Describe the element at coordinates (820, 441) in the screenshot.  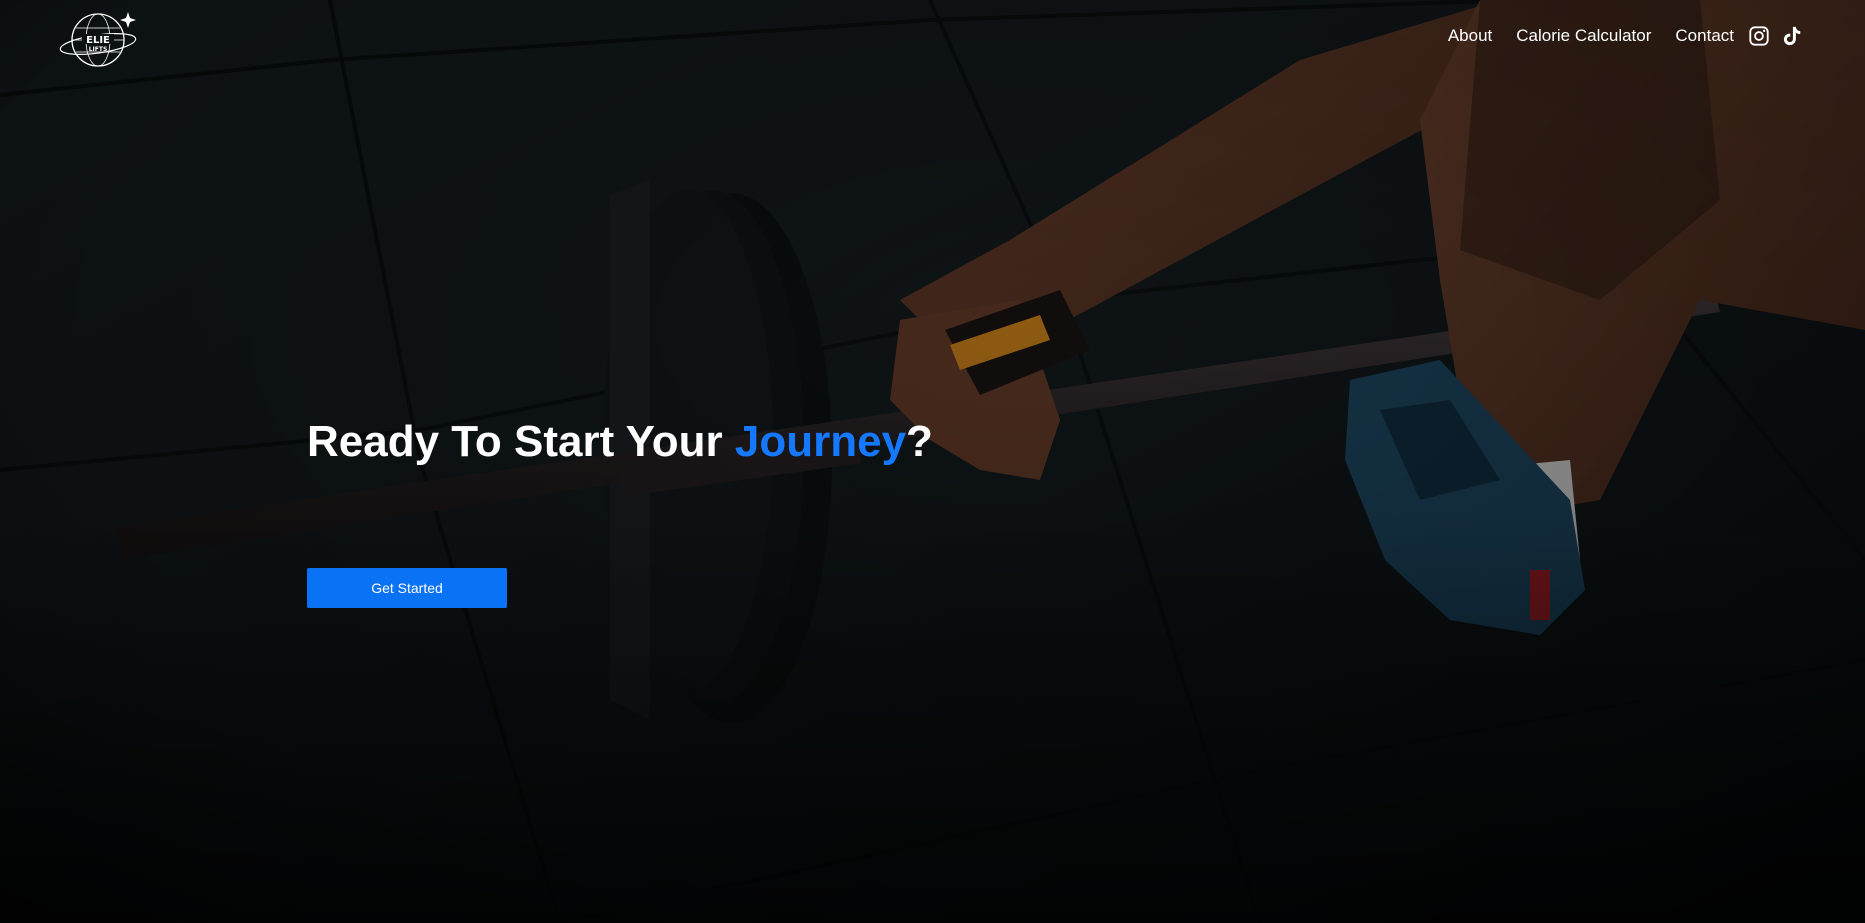
I see `headline-accent: Journey` at that location.